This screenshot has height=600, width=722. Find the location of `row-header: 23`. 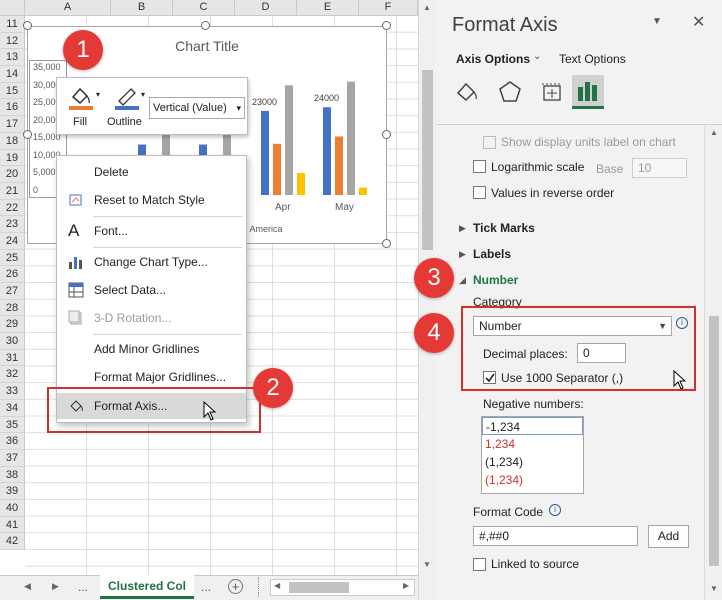

row-header: 23 is located at coordinates (12, 224).